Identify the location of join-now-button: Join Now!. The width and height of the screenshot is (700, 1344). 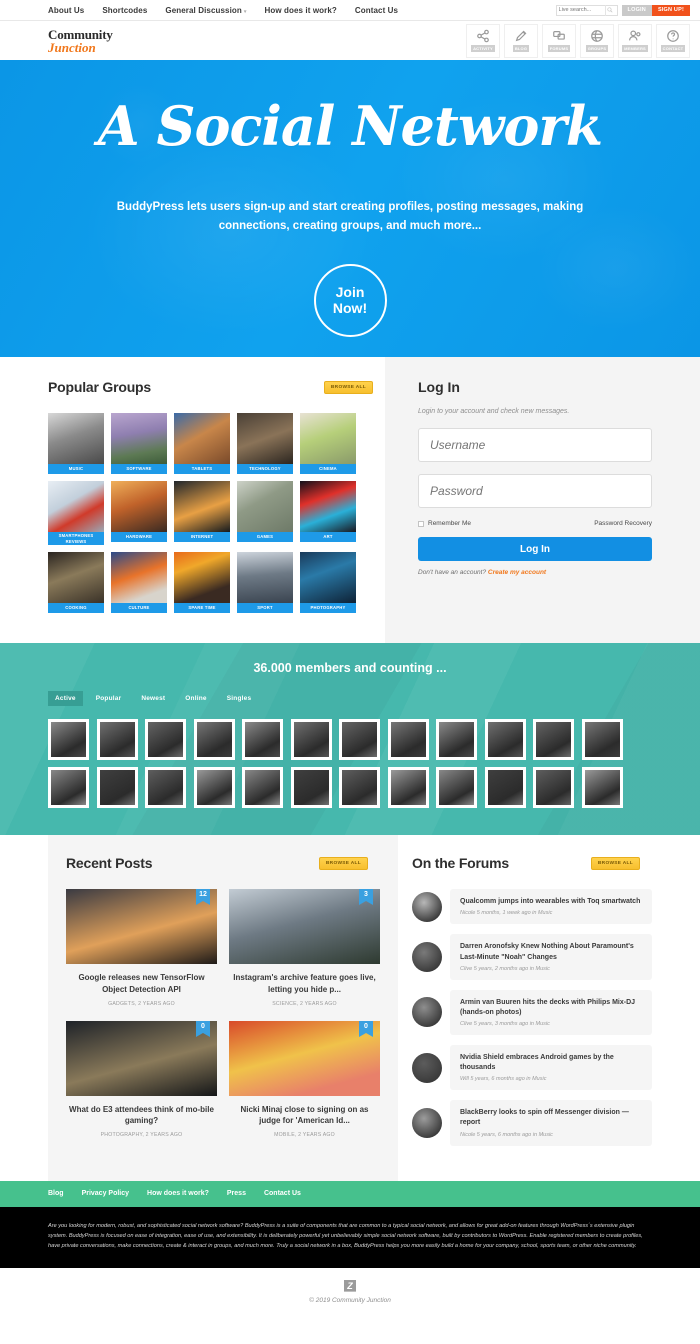
(350, 300).